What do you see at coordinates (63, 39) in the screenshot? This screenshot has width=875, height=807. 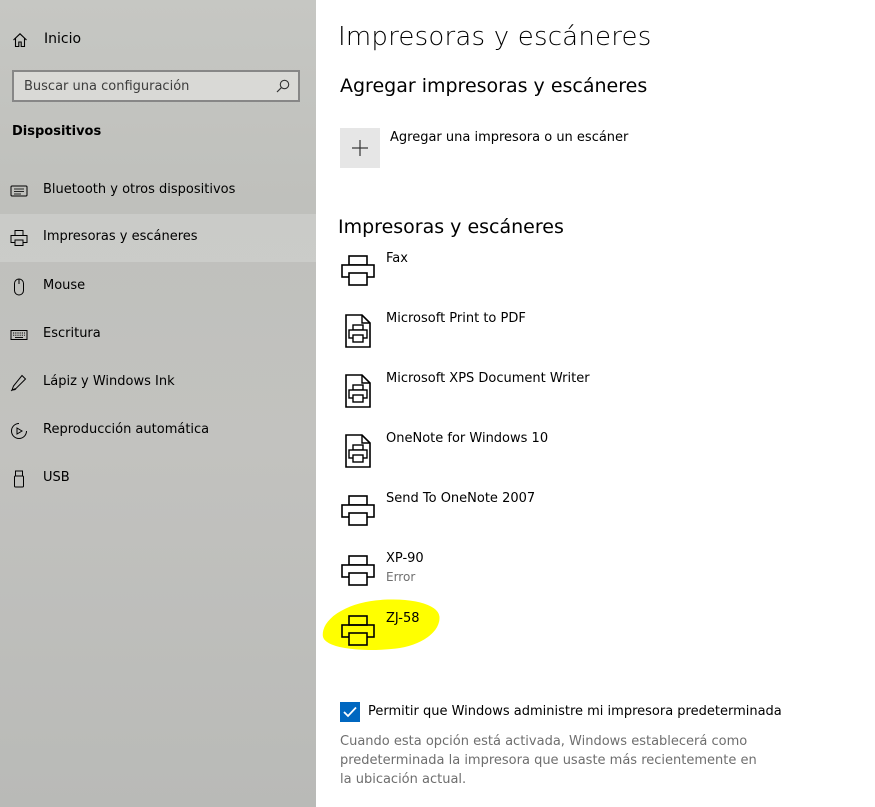 I see `home-label: Inicio` at bounding box center [63, 39].